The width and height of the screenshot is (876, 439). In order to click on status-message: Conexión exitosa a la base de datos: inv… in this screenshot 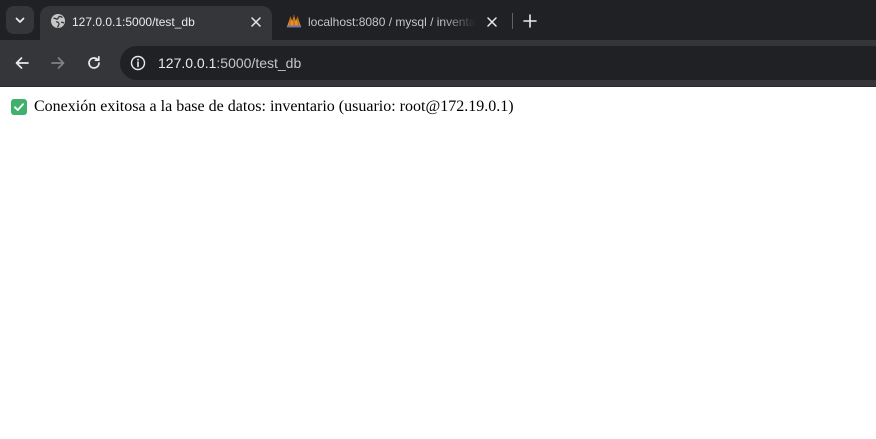, I will do `click(274, 106)`.